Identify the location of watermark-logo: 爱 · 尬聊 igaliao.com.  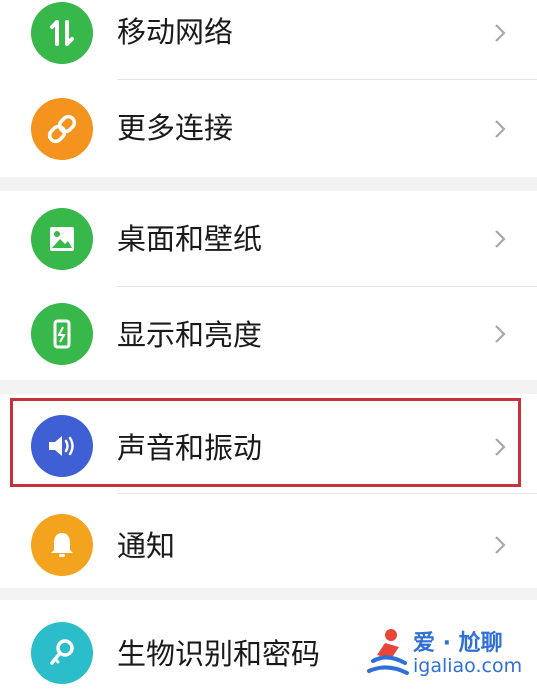
(445, 653).